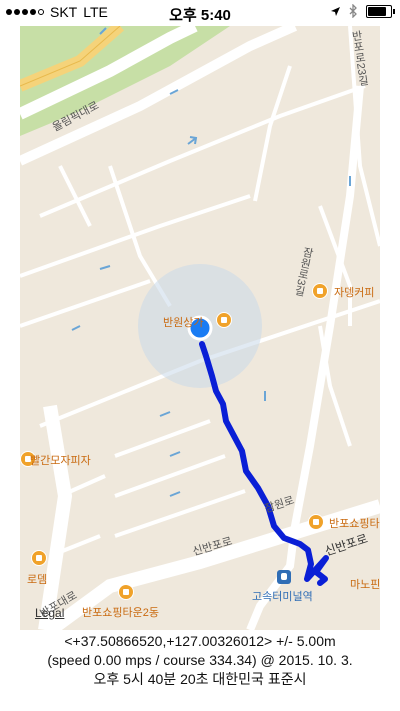 Image resolution: width=400 pixels, height=711 pixels. I want to click on poi-label-mano: 마노핀, so click(365, 585).